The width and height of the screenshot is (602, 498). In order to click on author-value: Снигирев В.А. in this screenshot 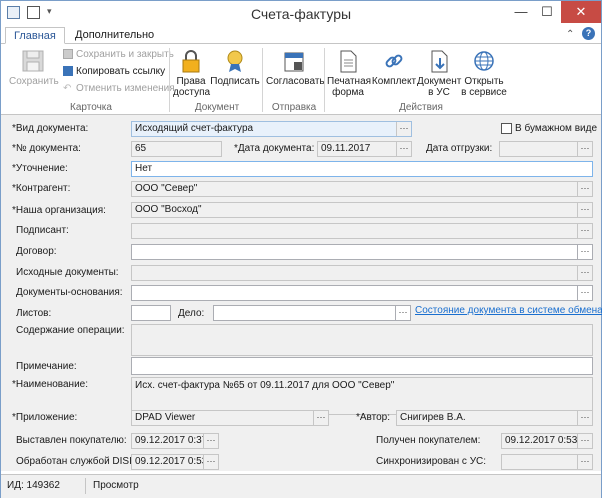, I will do `click(433, 417)`.